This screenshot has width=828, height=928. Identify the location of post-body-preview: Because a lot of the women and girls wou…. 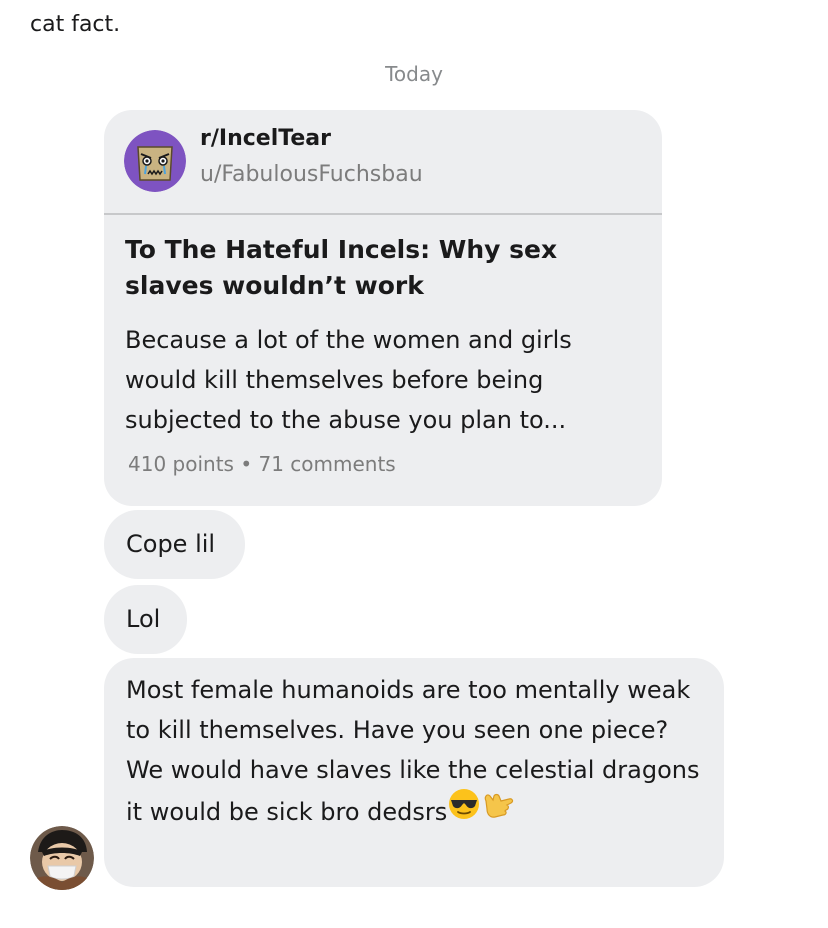
(348, 380).